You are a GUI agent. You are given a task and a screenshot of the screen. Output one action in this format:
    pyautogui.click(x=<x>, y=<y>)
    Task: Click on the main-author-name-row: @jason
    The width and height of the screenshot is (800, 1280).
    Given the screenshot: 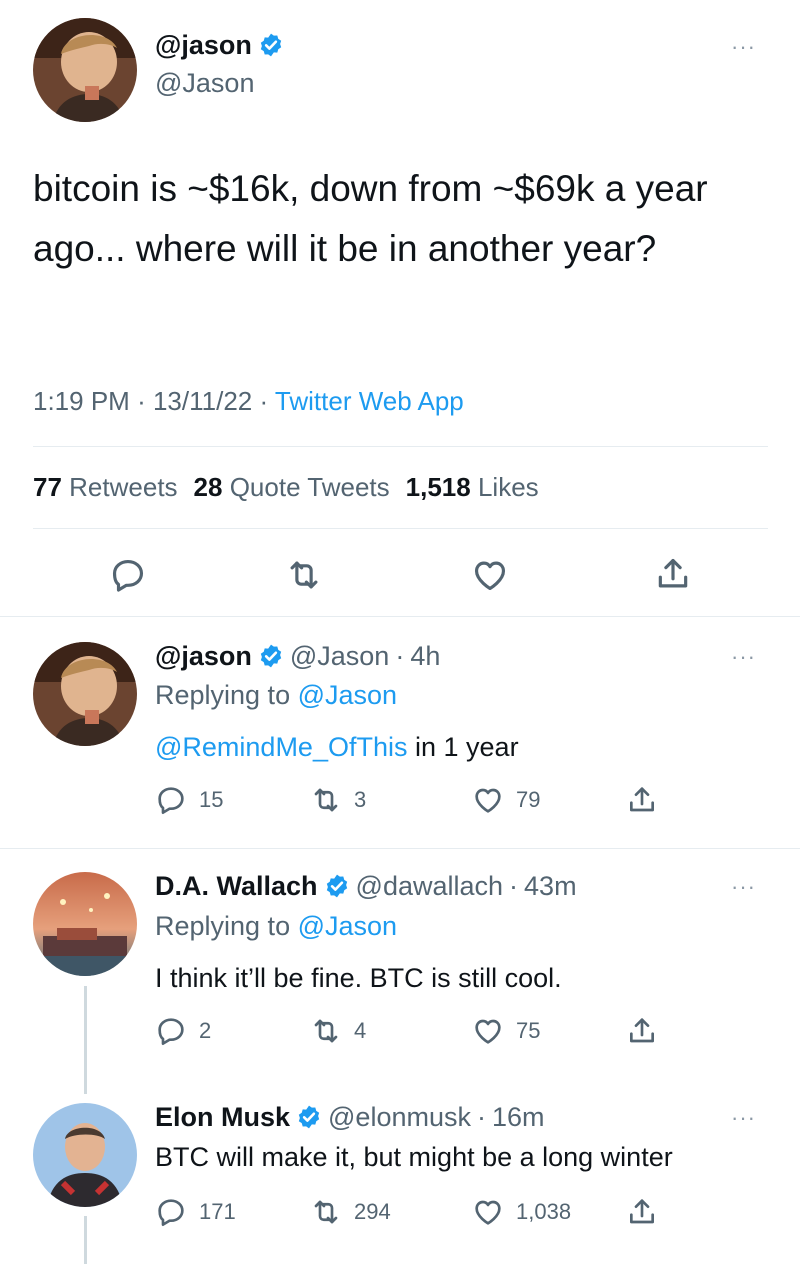 What is the action you would take?
    pyautogui.click(x=219, y=45)
    